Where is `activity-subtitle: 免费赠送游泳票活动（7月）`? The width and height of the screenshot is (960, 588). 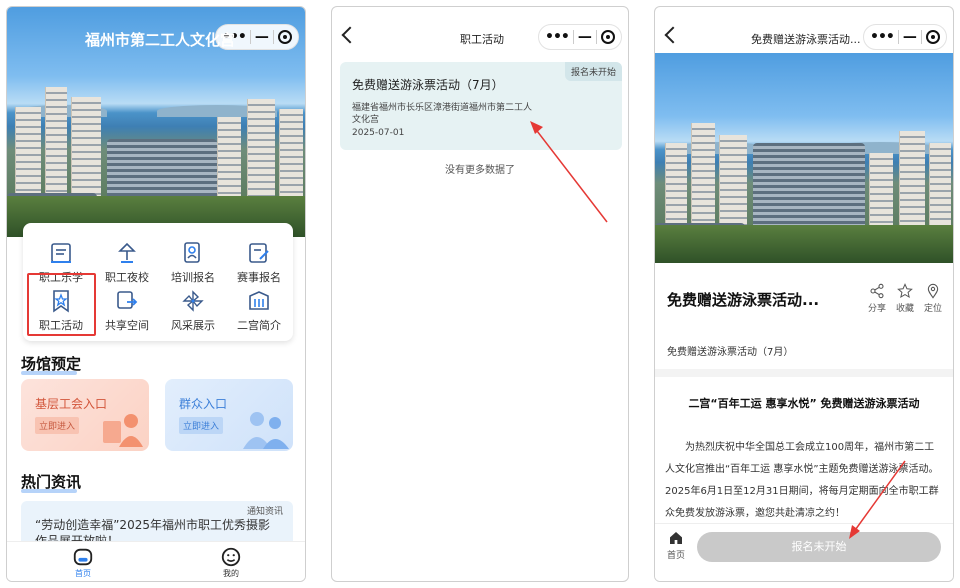
activity-subtitle: 免费赠送游泳票活动（7月） is located at coordinates (730, 352).